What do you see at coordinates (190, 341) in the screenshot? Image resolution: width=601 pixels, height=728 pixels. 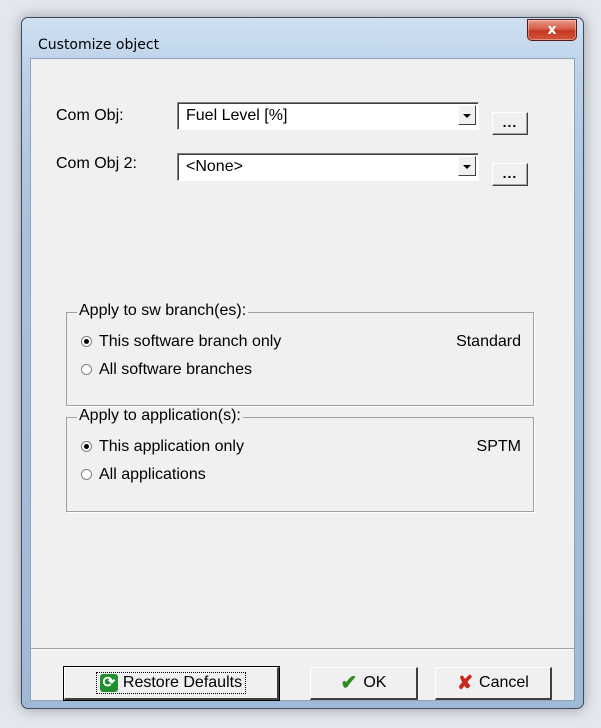 I see `radio-this-branch-label: This software branch only` at bounding box center [190, 341].